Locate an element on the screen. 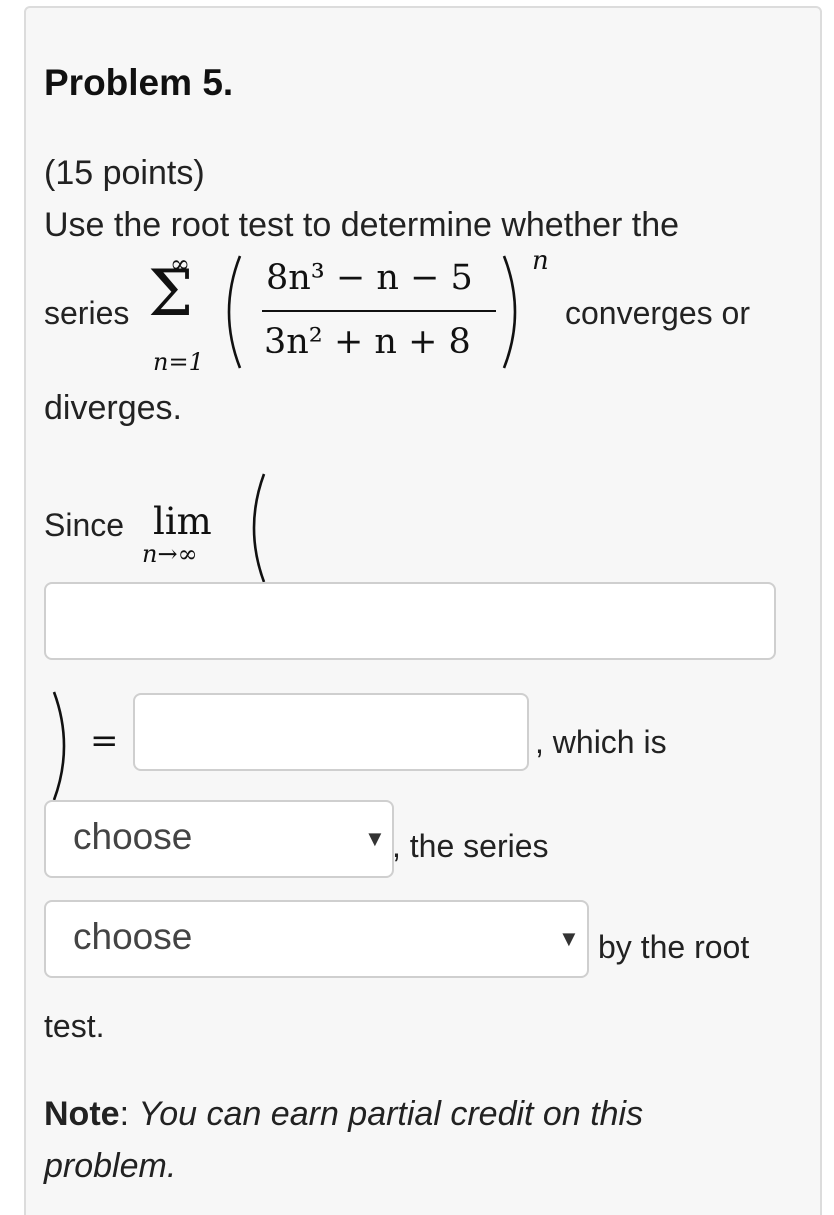 The height and width of the screenshot is (1215, 834). note-text-line2: problem. is located at coordinates (110, 1166).